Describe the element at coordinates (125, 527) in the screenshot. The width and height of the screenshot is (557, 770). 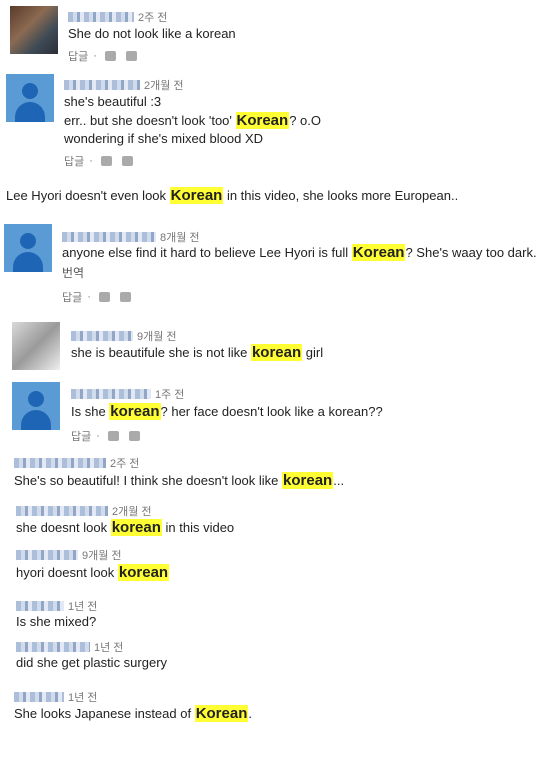
I see `comment-text: she doesnt look korean in this video` at that location.